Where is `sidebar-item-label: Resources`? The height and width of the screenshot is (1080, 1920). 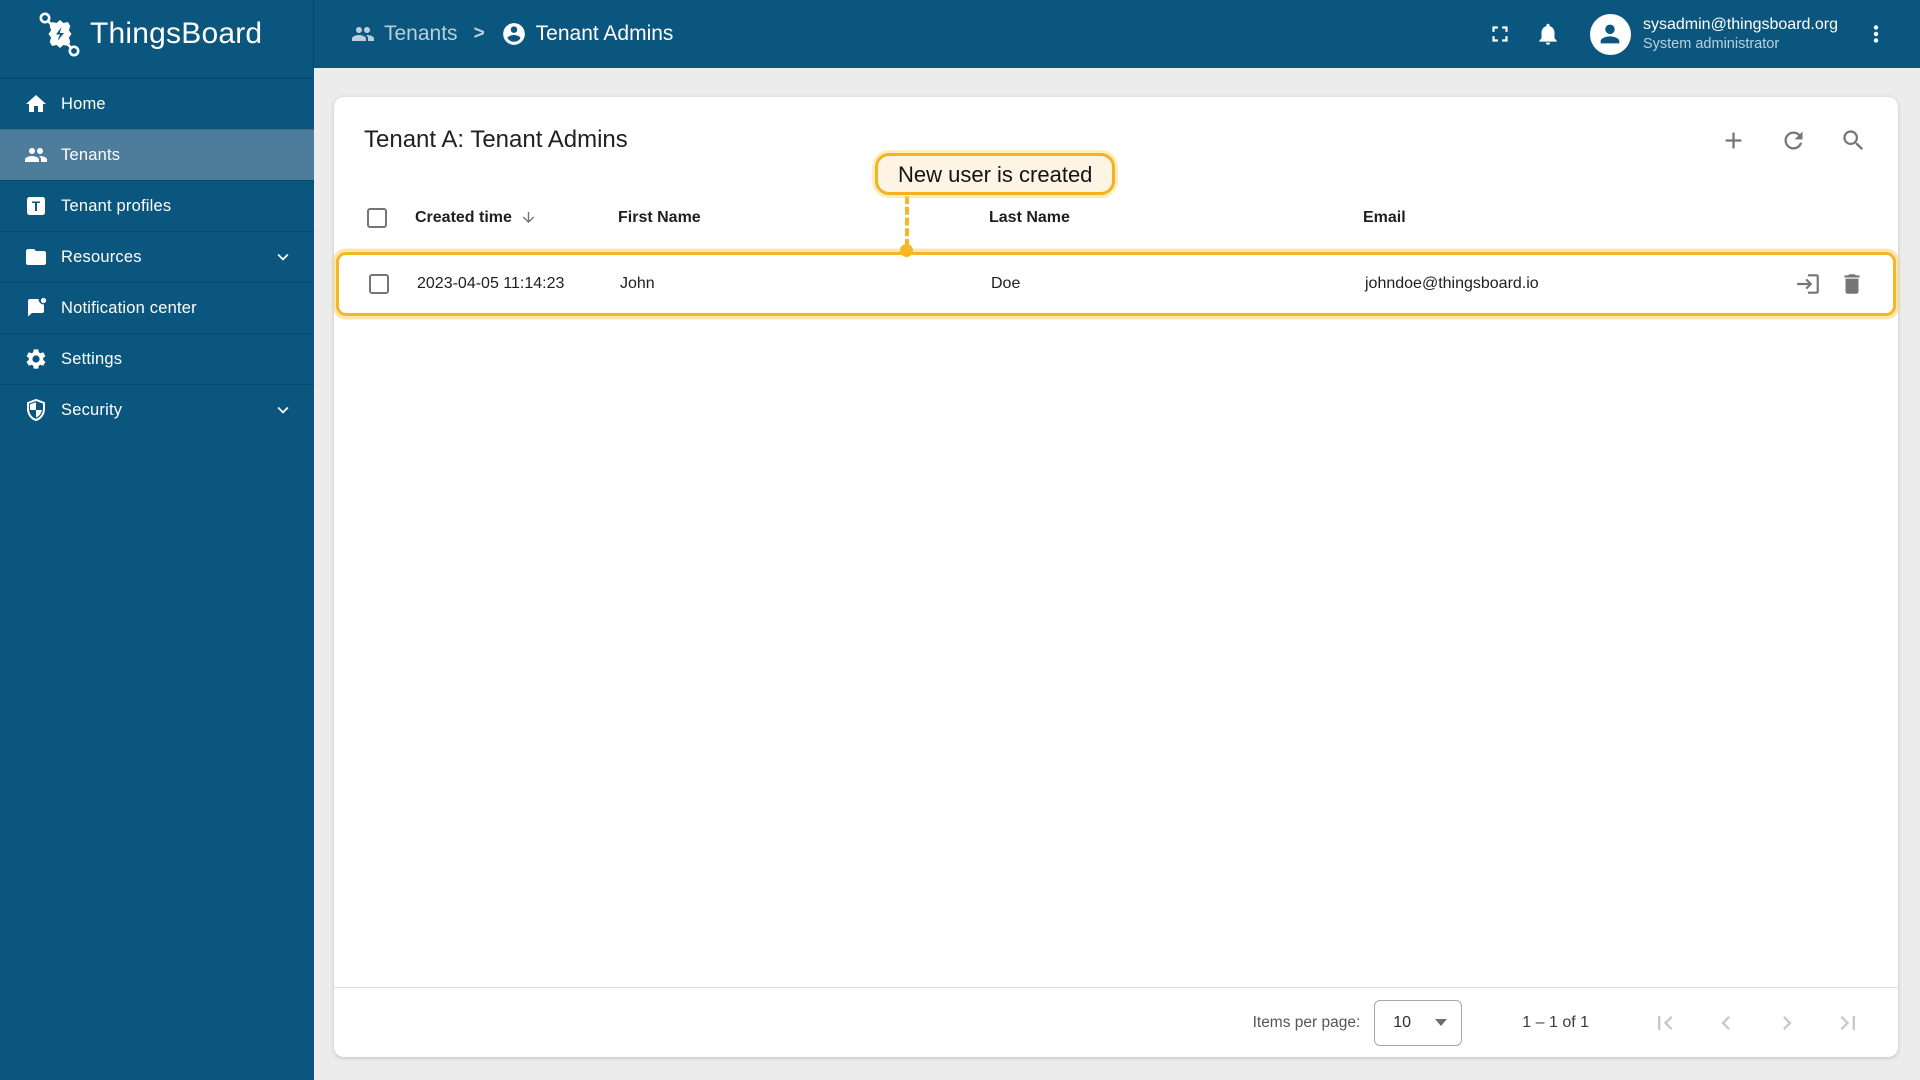
sidebar-item-label: Resources is located at coordinates (101, 256).